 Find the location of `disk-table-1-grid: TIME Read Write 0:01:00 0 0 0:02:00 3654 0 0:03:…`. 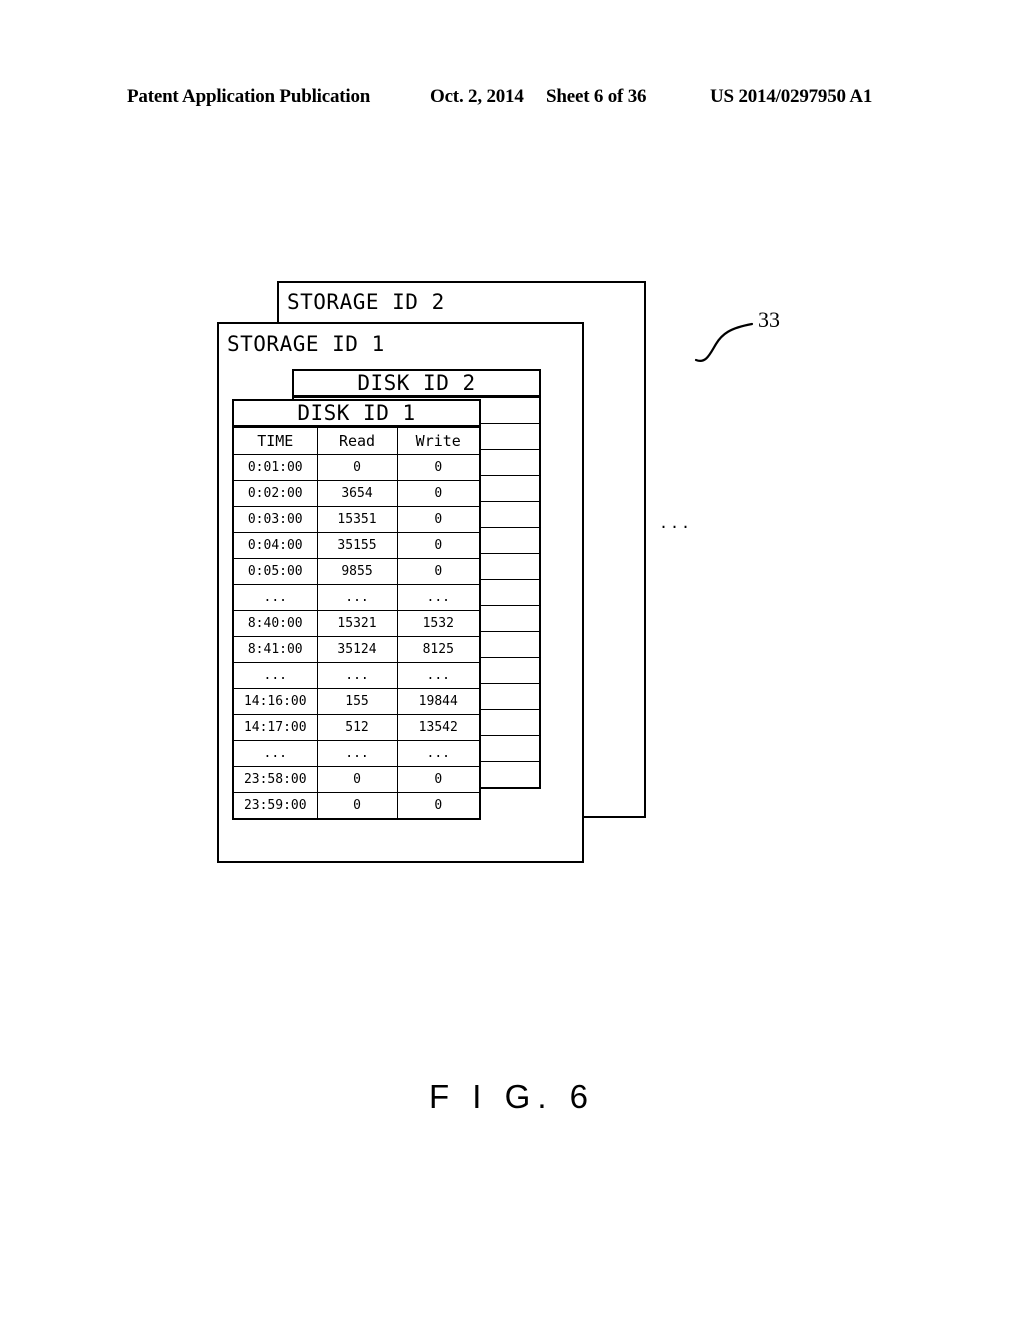

disk-table-1-grid: TIME Read Write 0:01:00 0 0 0:02:00 3654 0 0:03:… is located at coordinates (356, 623).